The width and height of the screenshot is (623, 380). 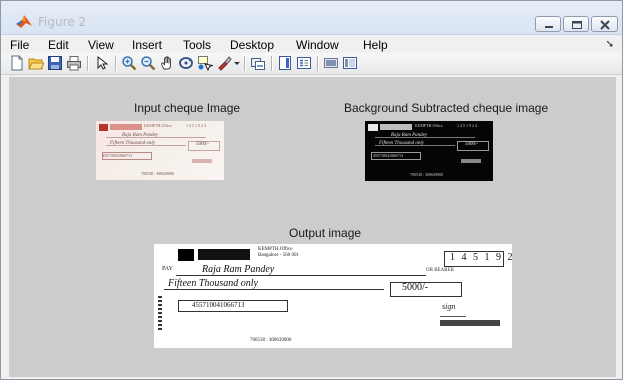 I want to click on link-plot-icon, so click(x=258, y=63).